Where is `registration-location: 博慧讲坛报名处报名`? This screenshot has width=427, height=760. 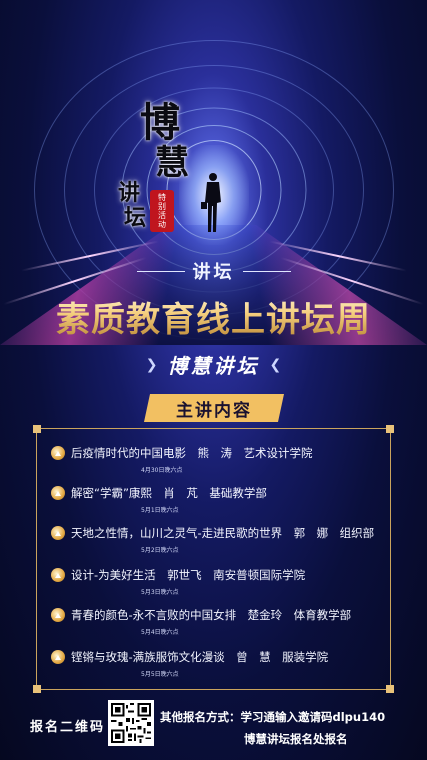
registration-location: 博慧讲坛报名处报名 is located at coordinates (296, 739).